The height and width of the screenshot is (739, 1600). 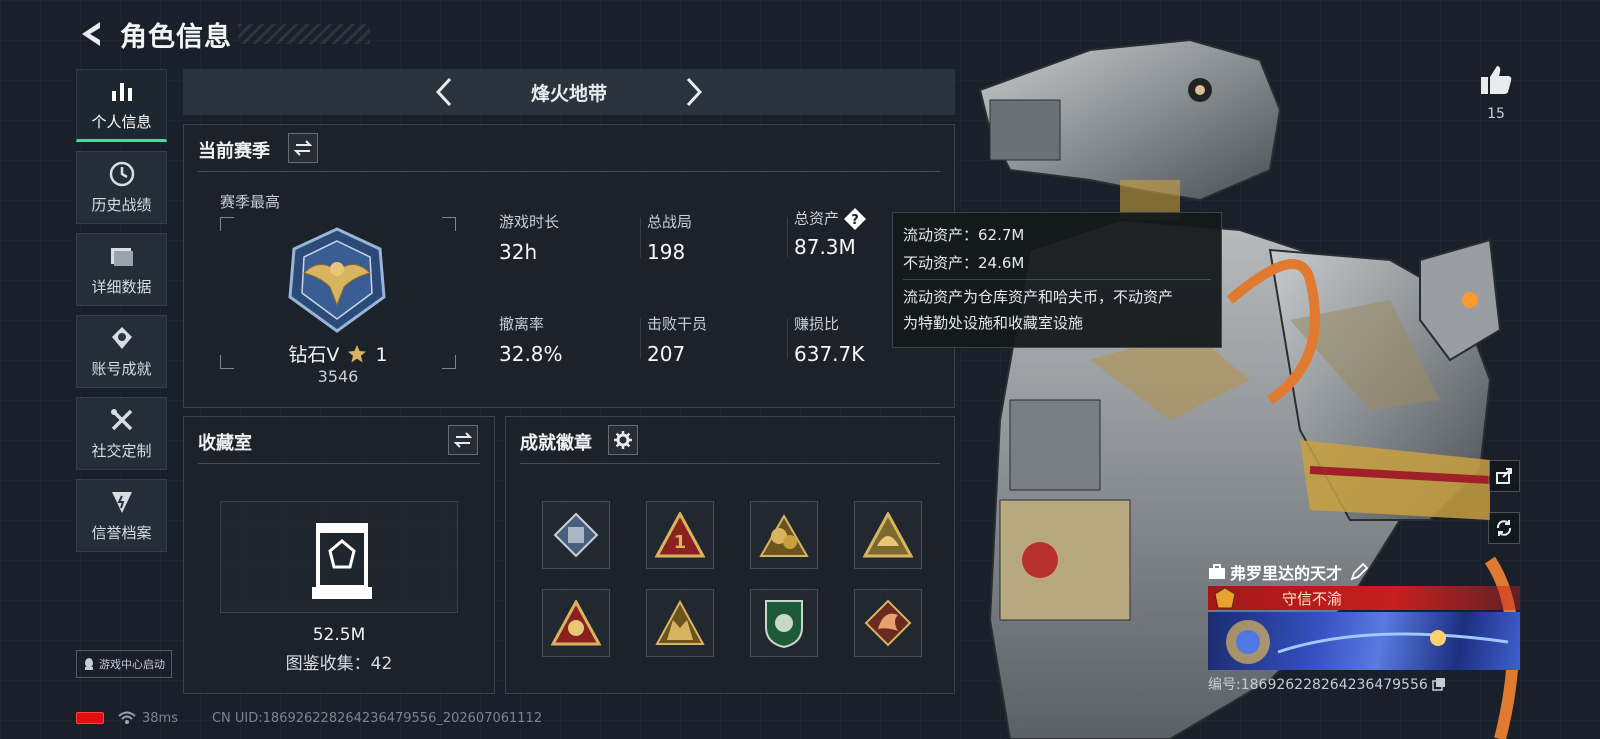 I want to click on like-block: 15, so click(x=1496, y=93).